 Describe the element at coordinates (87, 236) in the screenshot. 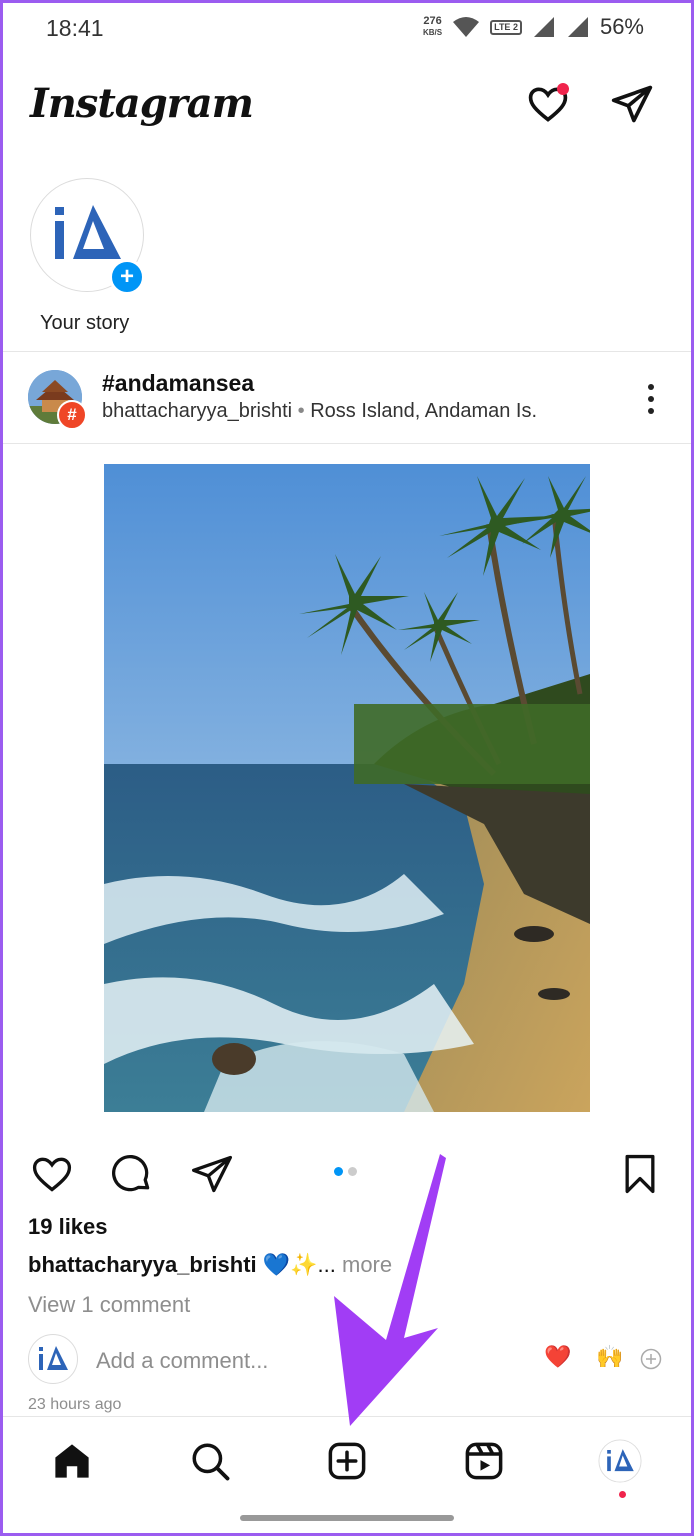

I see `story-avatar: +` at that location.